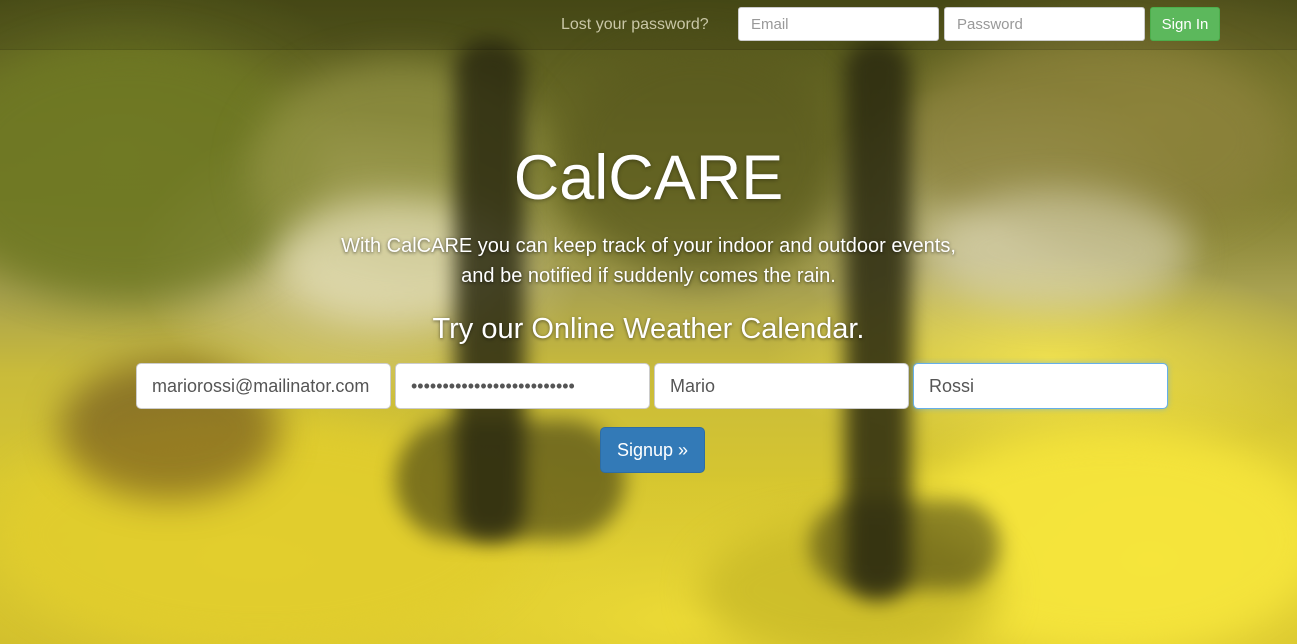  I want to click on signup-button: Signup », so click(652, 450).